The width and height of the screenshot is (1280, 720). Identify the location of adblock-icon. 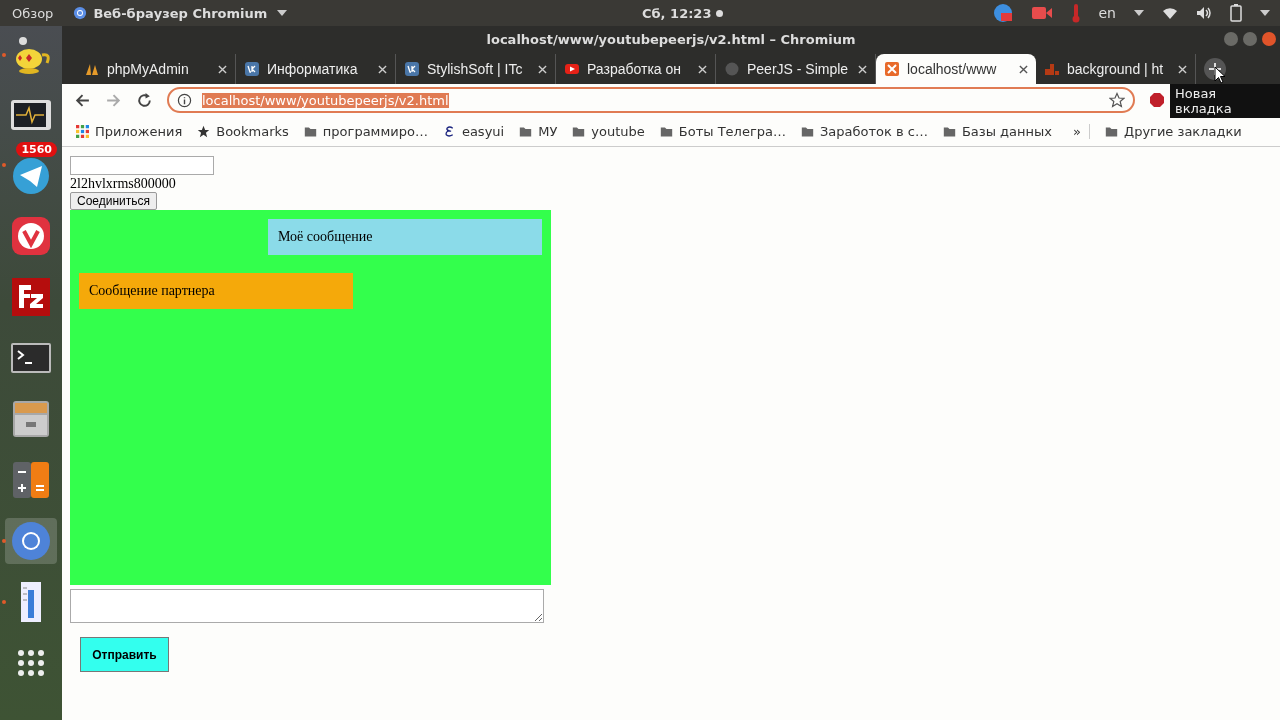
(1157, 100).